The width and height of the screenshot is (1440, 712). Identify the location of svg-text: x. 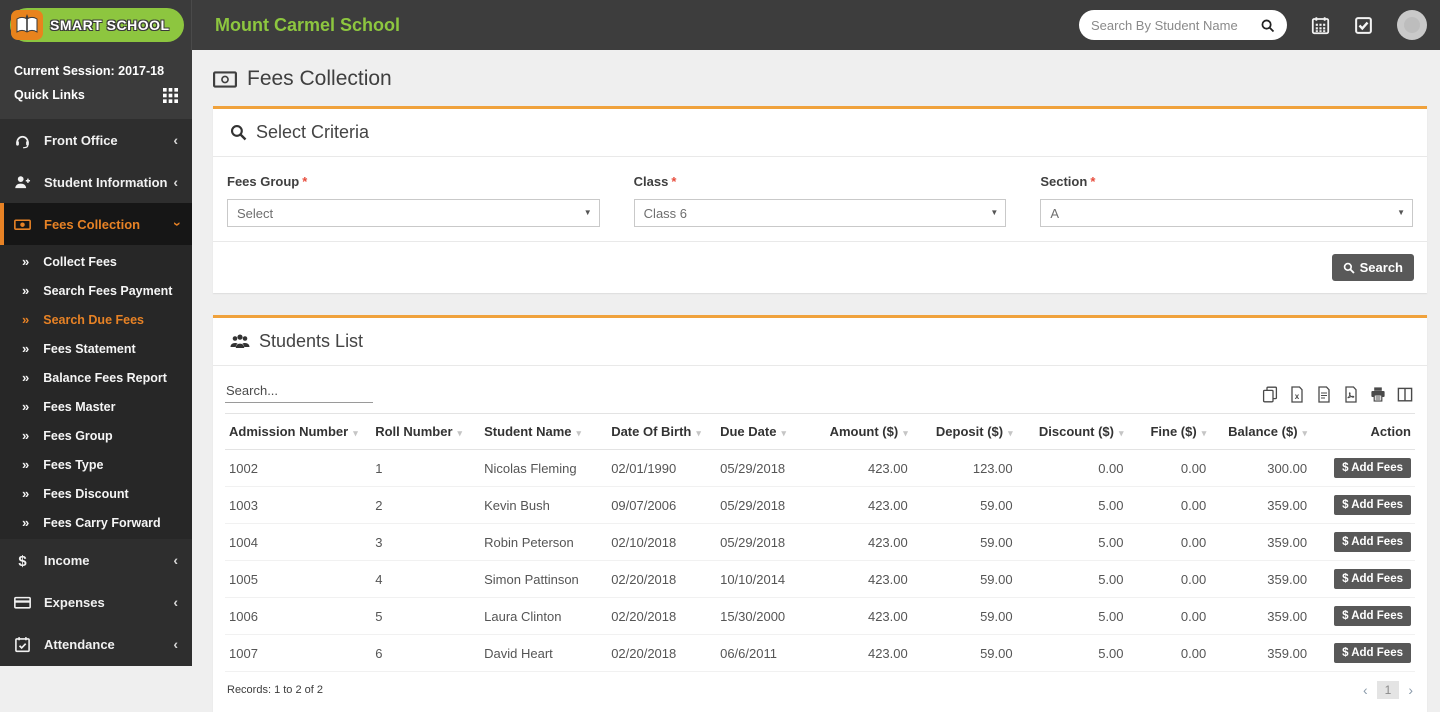
(1297, 396).